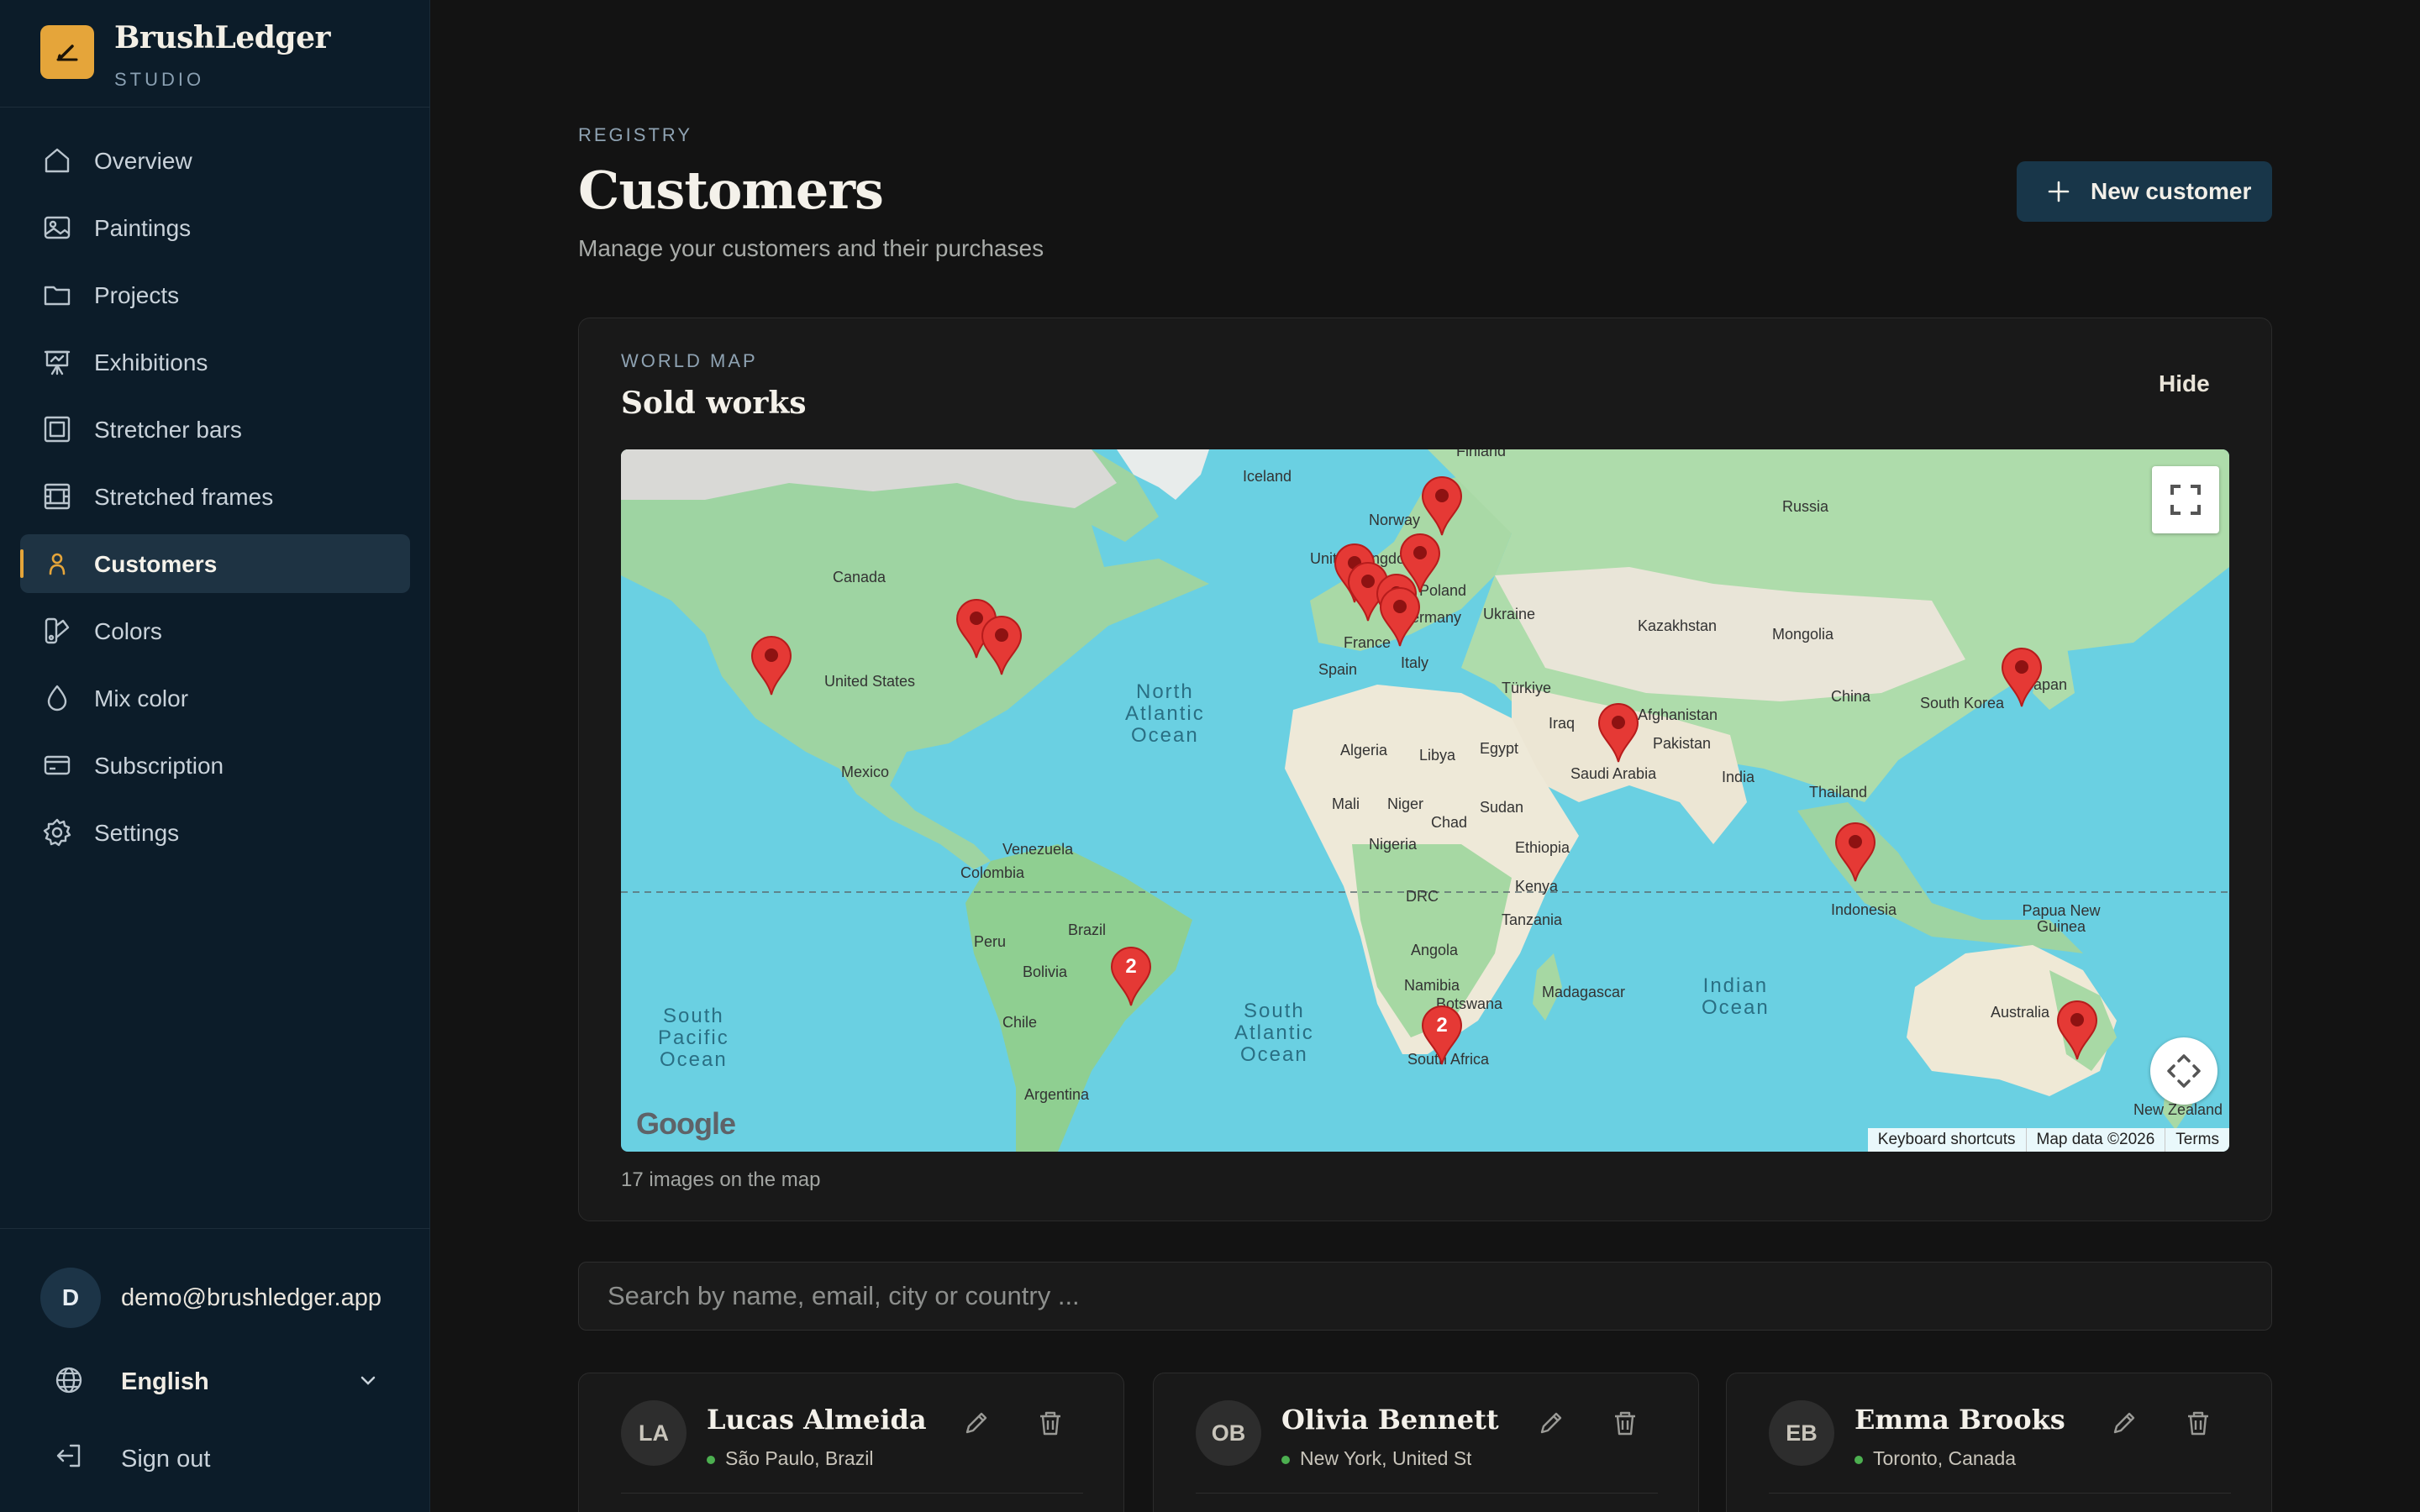  I want to click on user-icon, so click(58, 564).